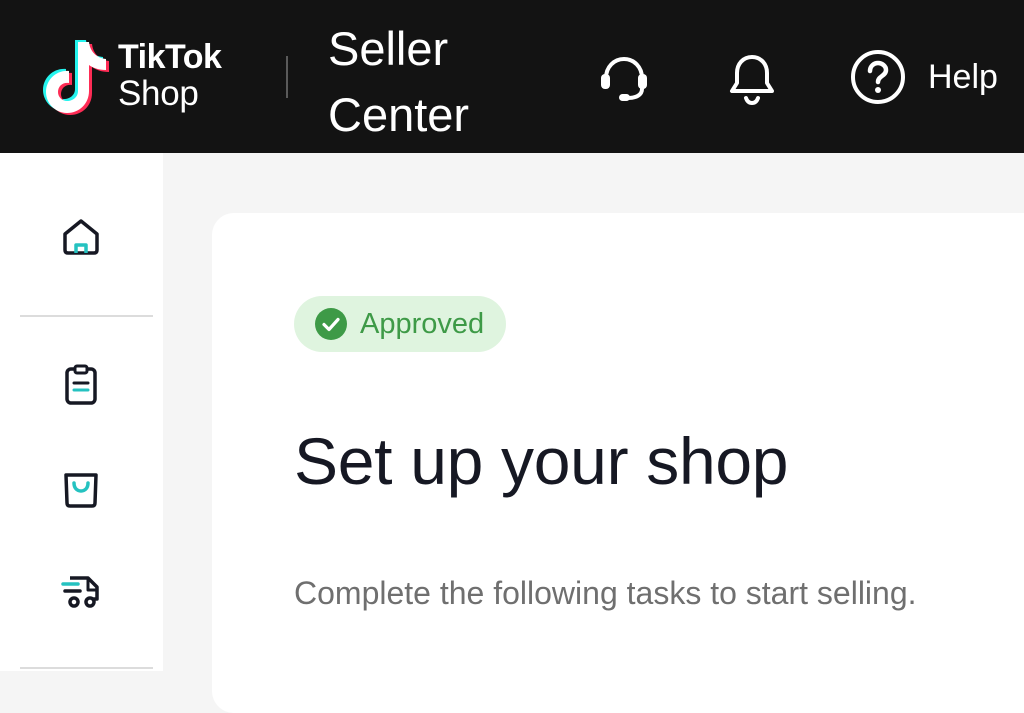  I want to click on brand-line-shop: Shop, so click(158, 93).